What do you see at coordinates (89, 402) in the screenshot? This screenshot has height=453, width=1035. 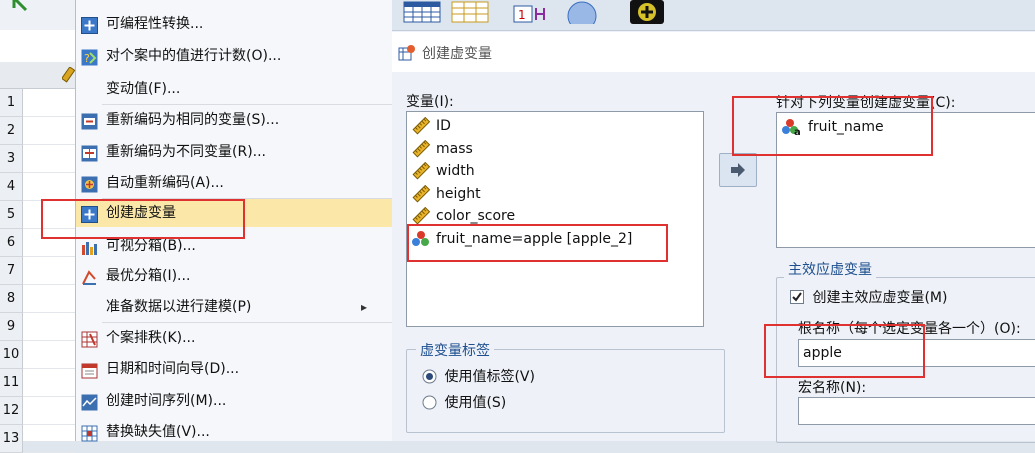 I see `time-series-icon` at bounding box center [89, 402].